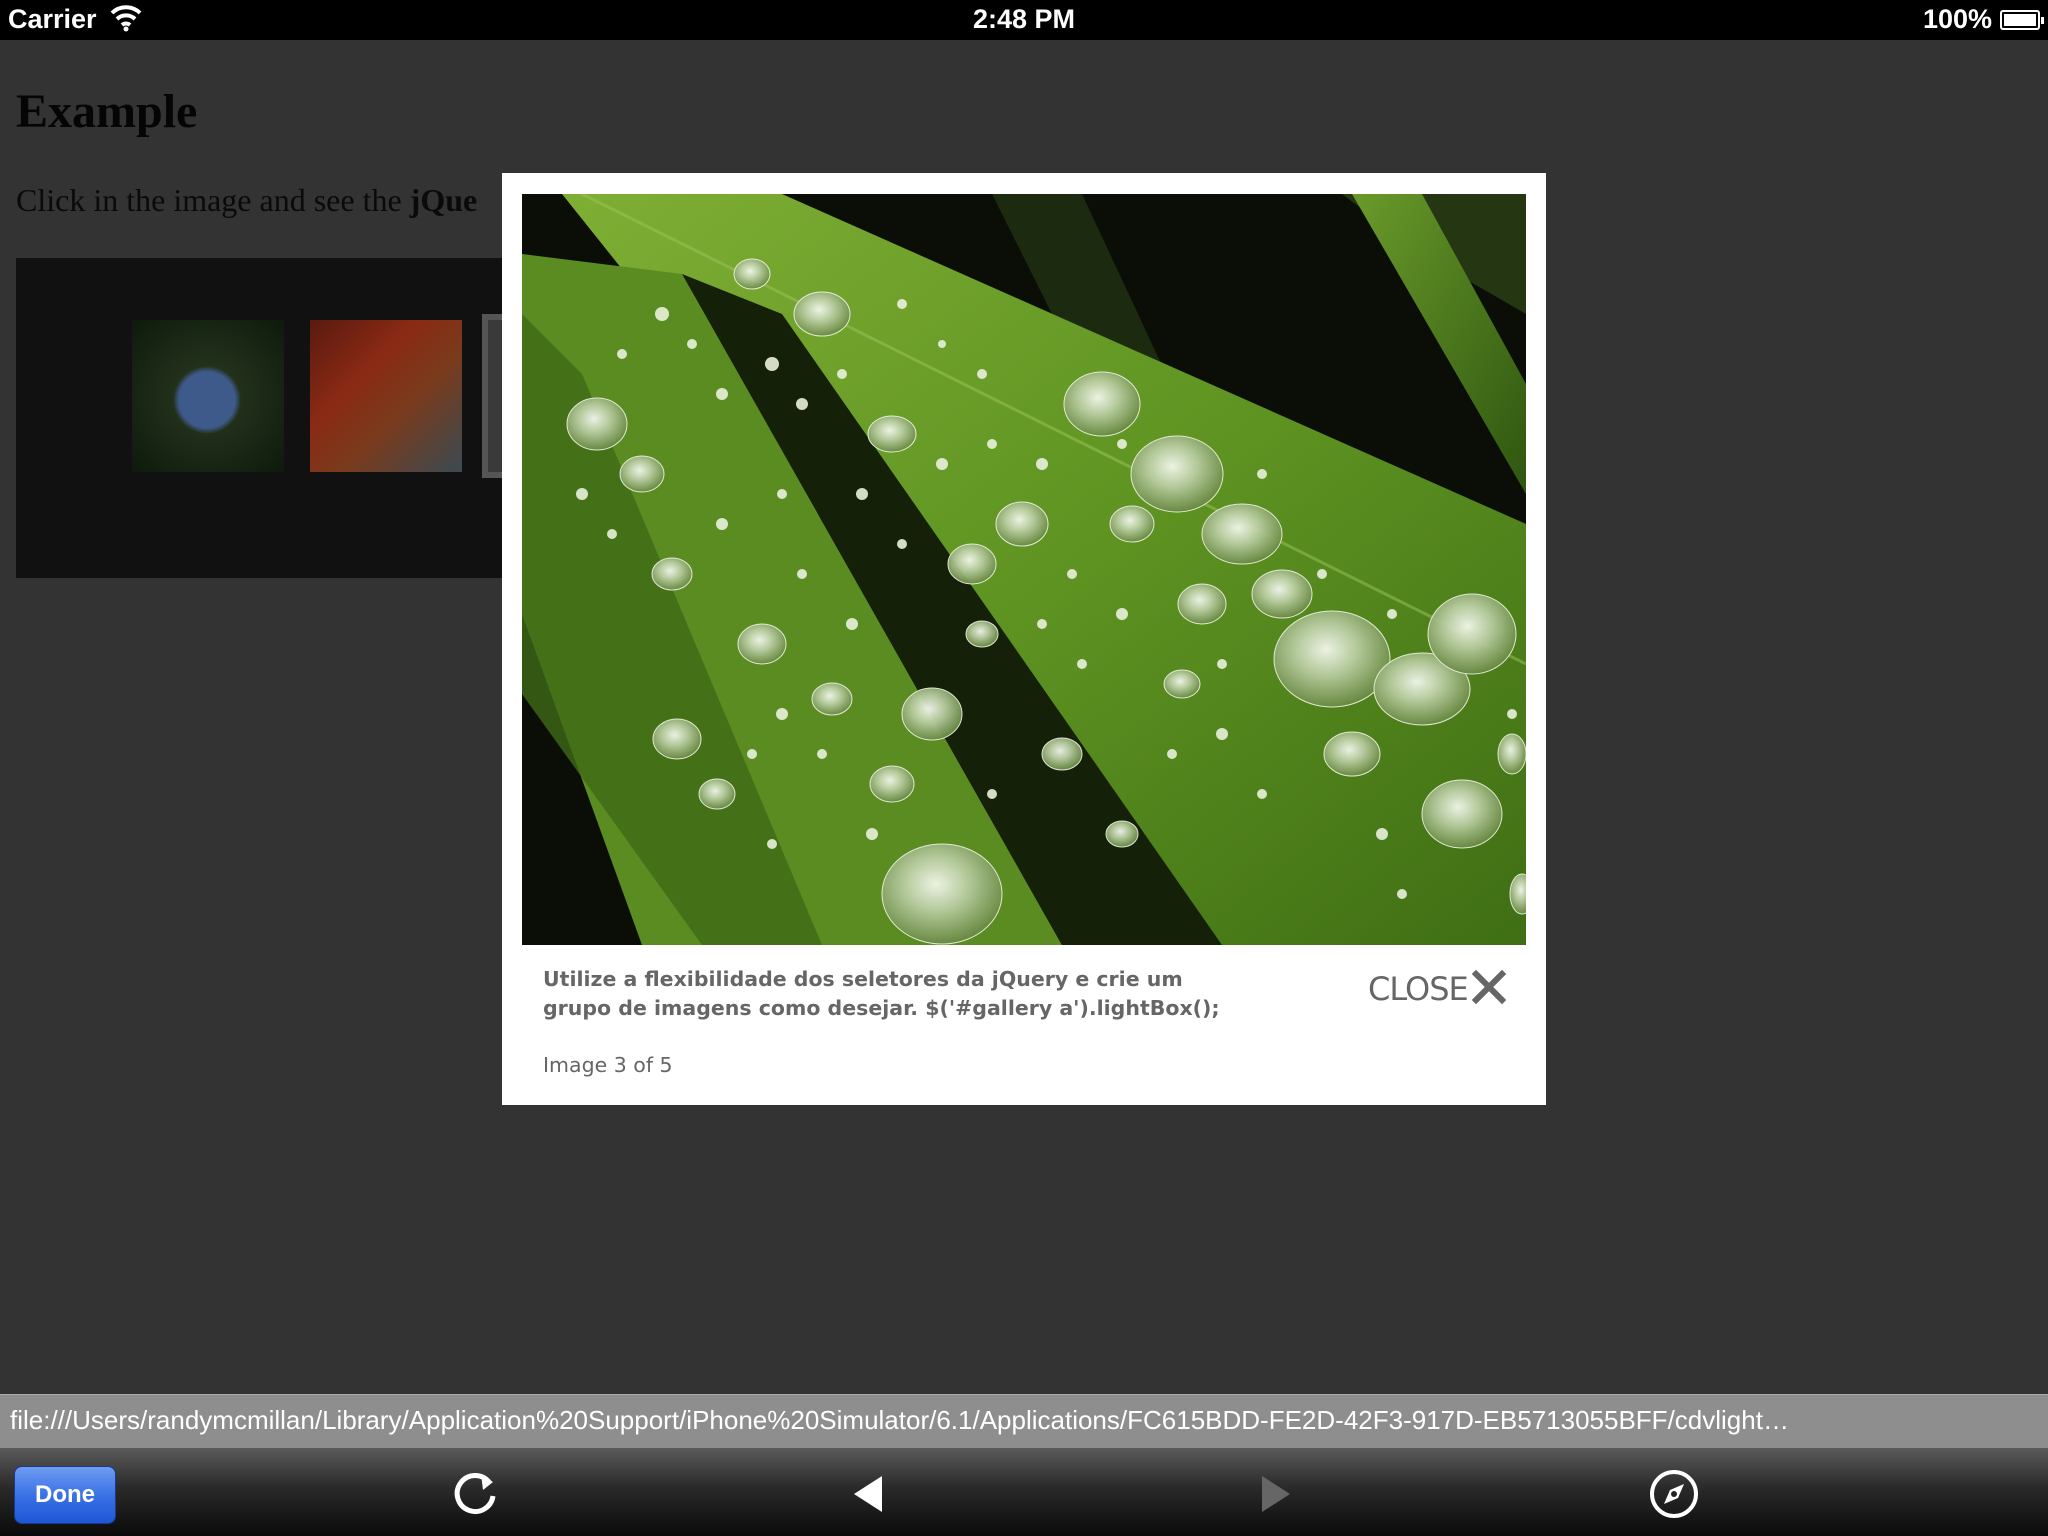 The height and width of the screenshot is (1536, 2048). I want to click on page-title: Example, so click(107, 111).